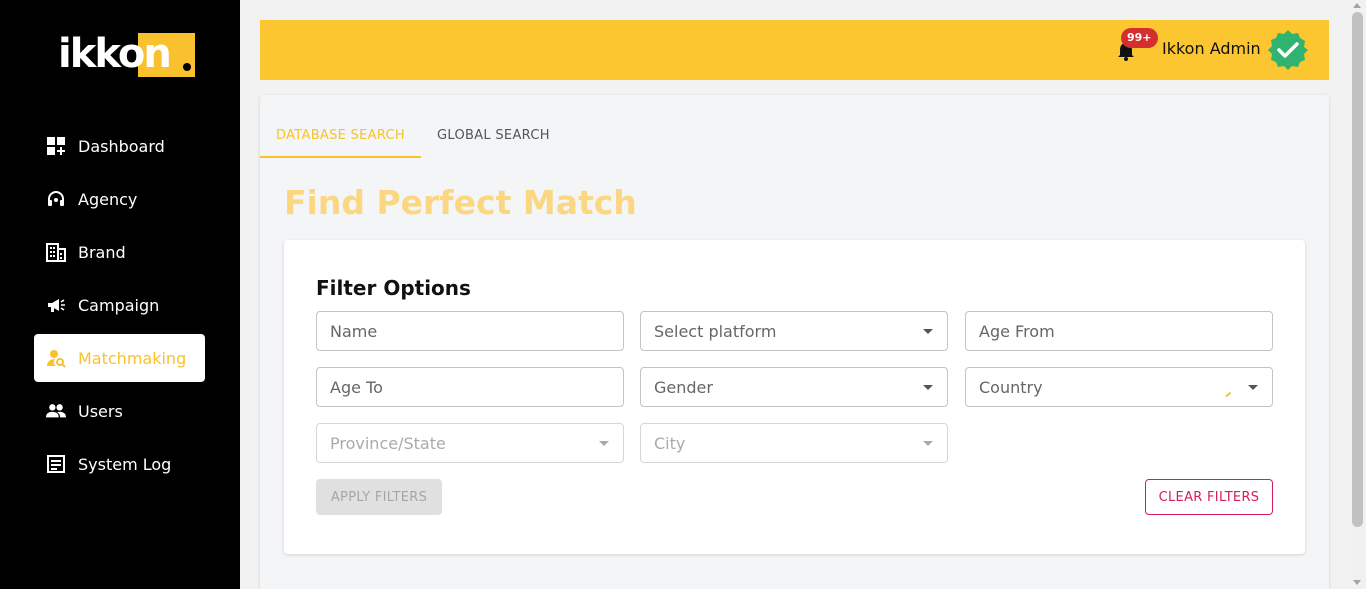 This screenshot has width=1366, height=589. Describe the element at coordinates (470, 387) in the screenshot. I see `age-to-input: Age To` at that location.